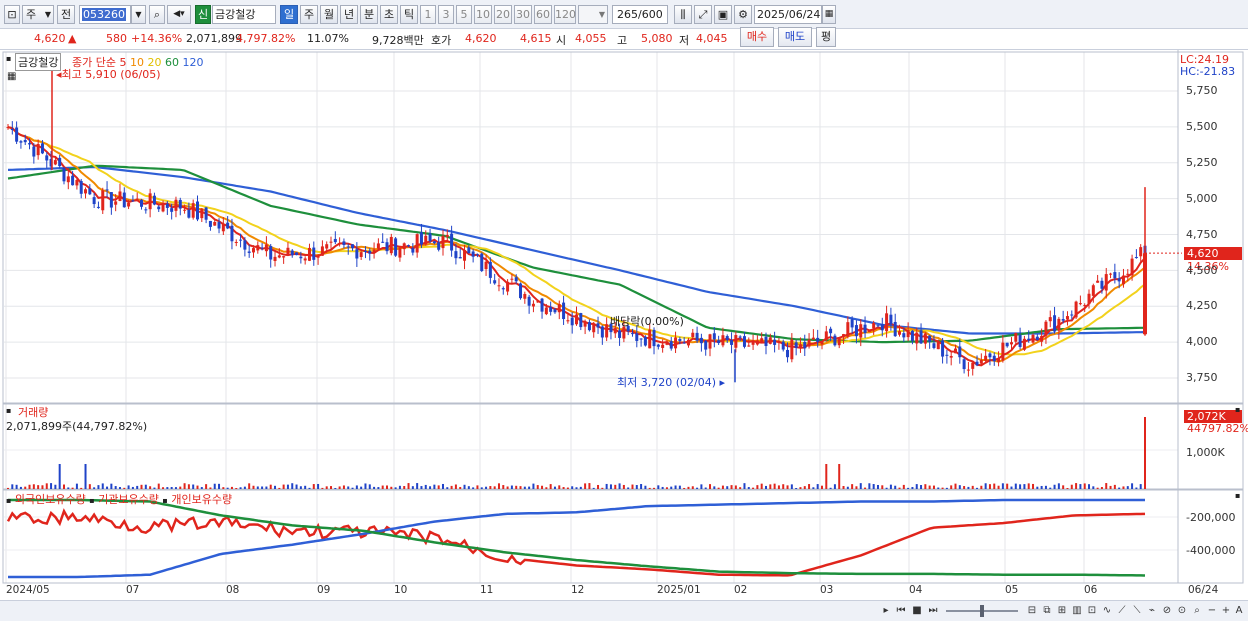 This screenshot has height=621, width=1248. Describe the element at coordinates (1077, 610) in the screenshot. I see `bar-icon: ▥` at that location.